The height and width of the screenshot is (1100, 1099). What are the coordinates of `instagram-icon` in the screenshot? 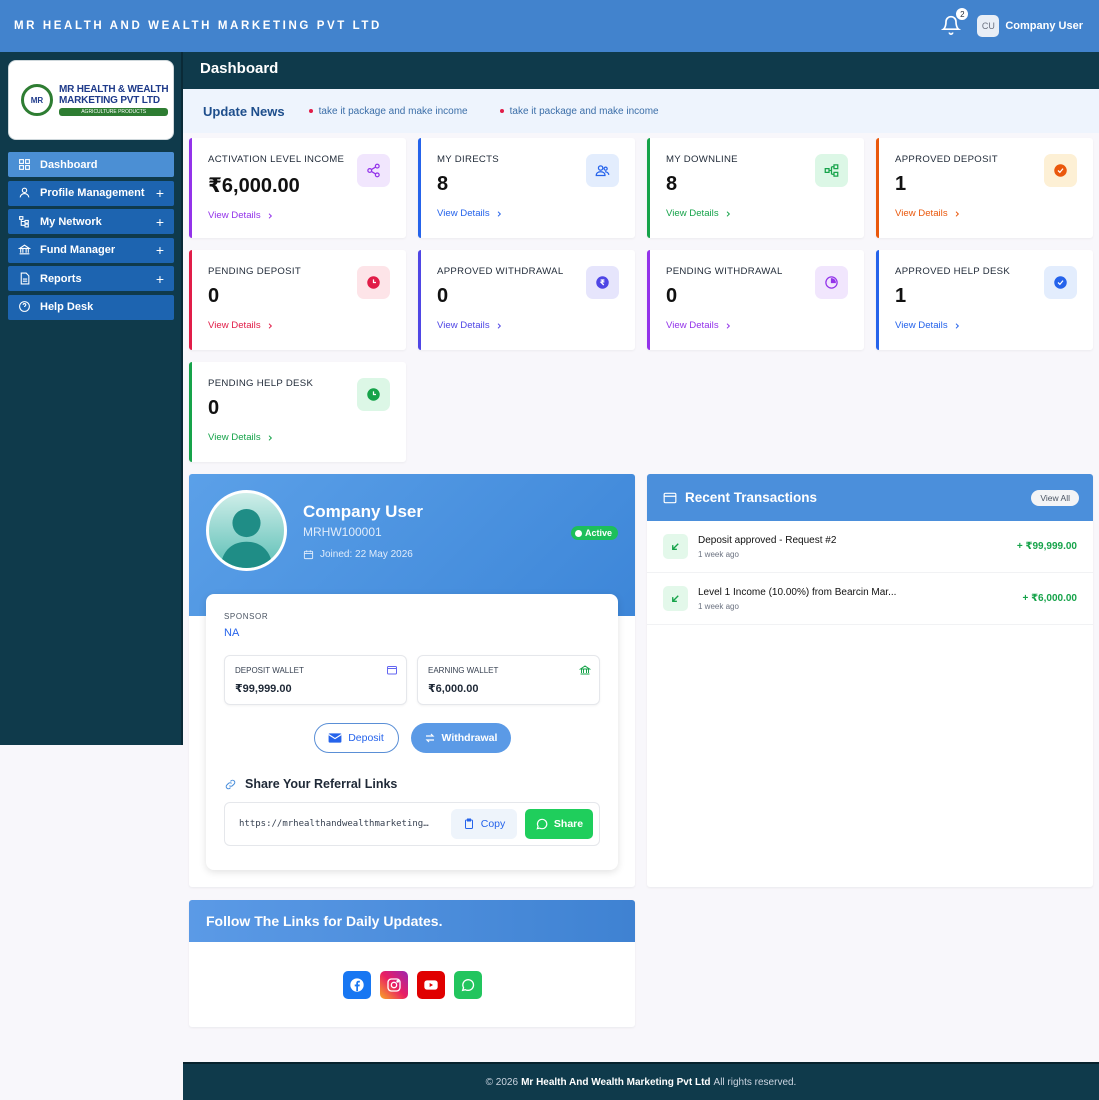 It's located at (393, 985).